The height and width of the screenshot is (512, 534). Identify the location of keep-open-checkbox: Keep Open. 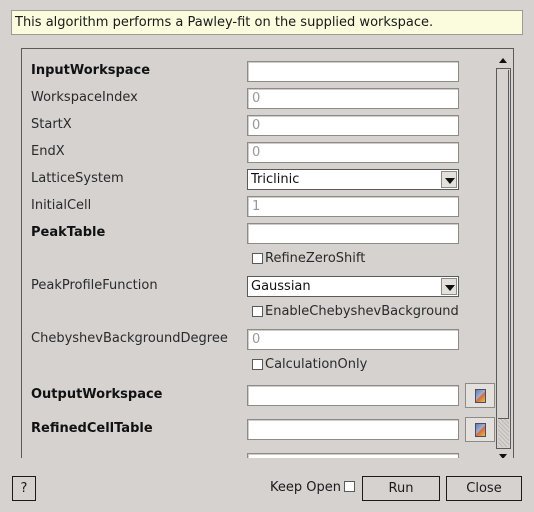
(312, 487).